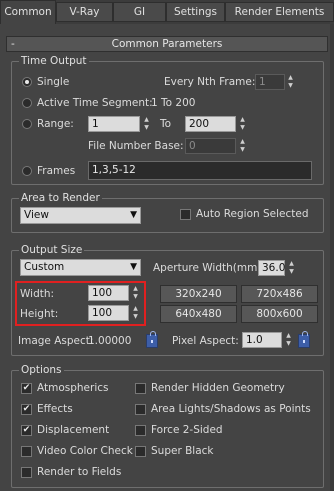  What do you see at coordinates (279, 314) in the screenshot?
I see `preset-800x600-button: 800x600` at bounding box center [279, 314].